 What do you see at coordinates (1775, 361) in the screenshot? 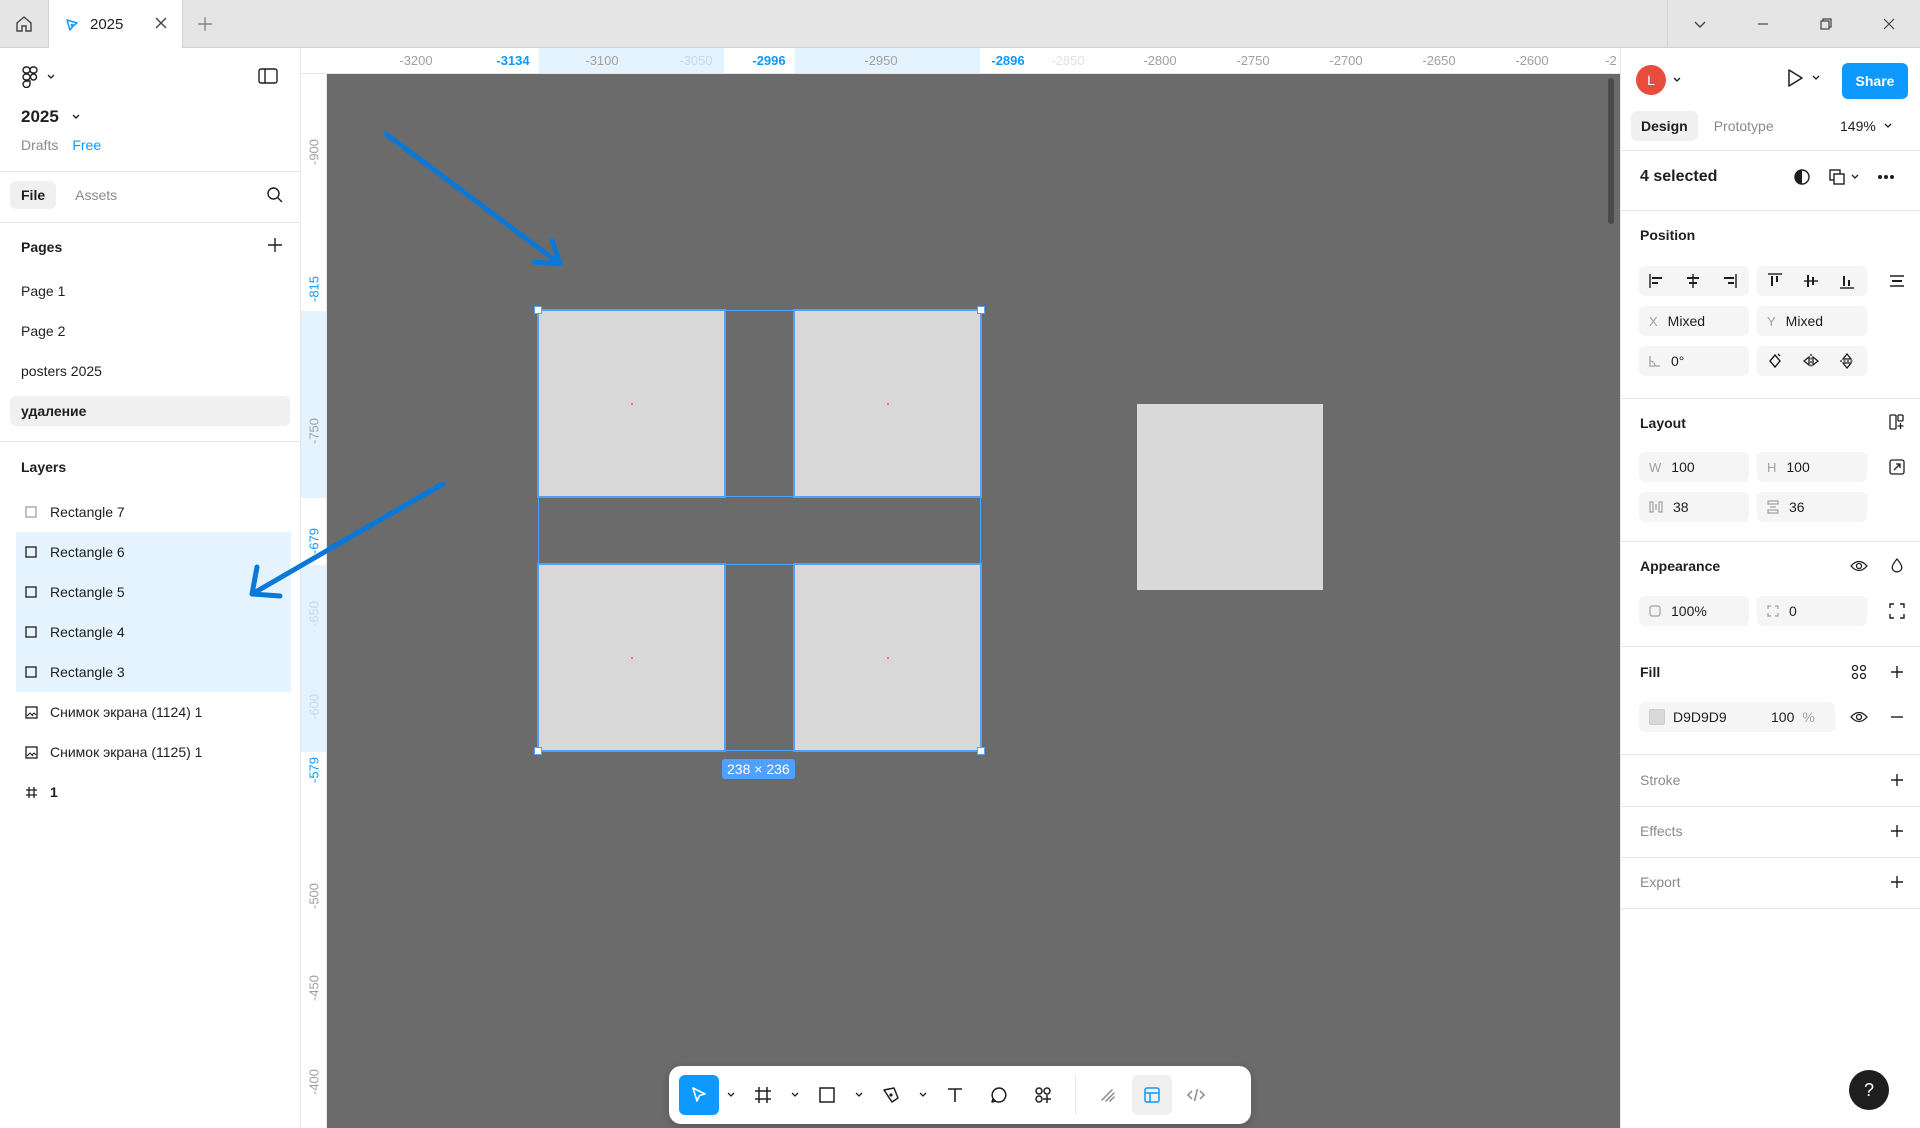
I see `rotate-icon` at bounding box center [1775, 361].